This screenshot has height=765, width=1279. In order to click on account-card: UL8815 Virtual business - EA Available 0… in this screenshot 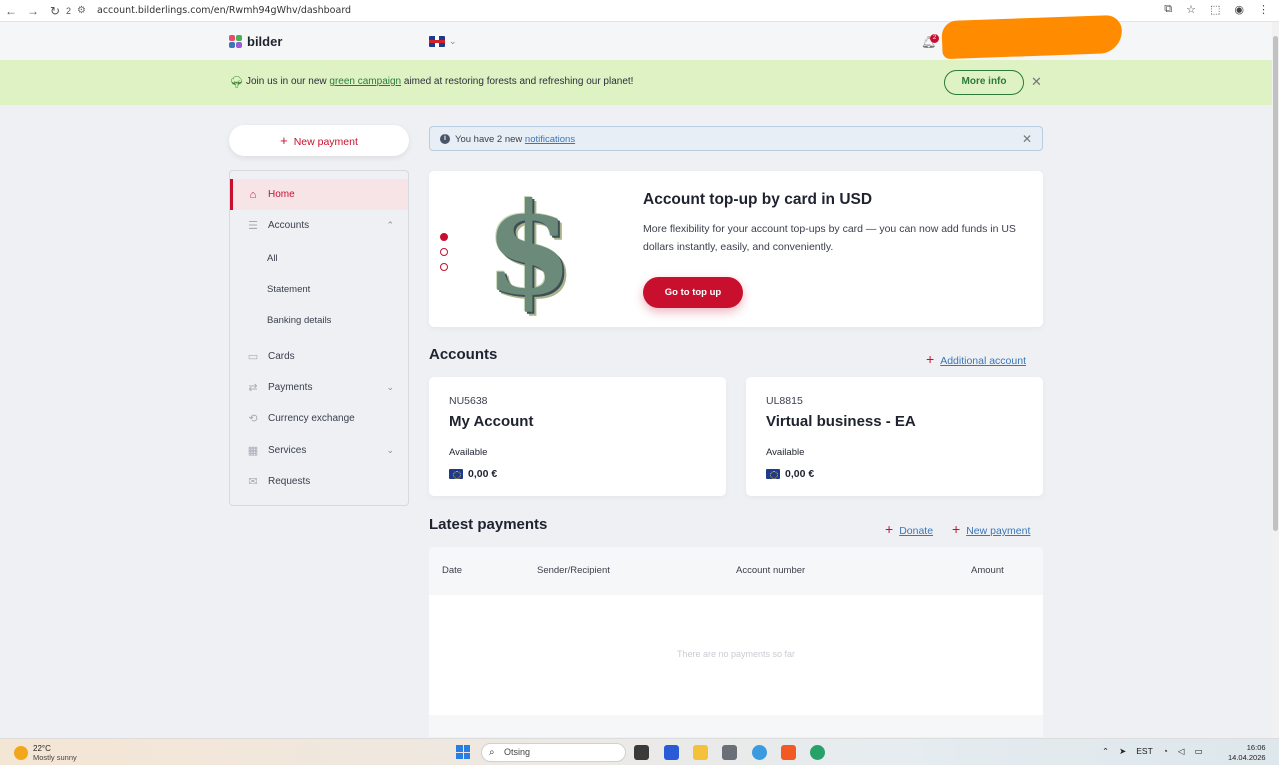, I will do `click(894, 436)`.